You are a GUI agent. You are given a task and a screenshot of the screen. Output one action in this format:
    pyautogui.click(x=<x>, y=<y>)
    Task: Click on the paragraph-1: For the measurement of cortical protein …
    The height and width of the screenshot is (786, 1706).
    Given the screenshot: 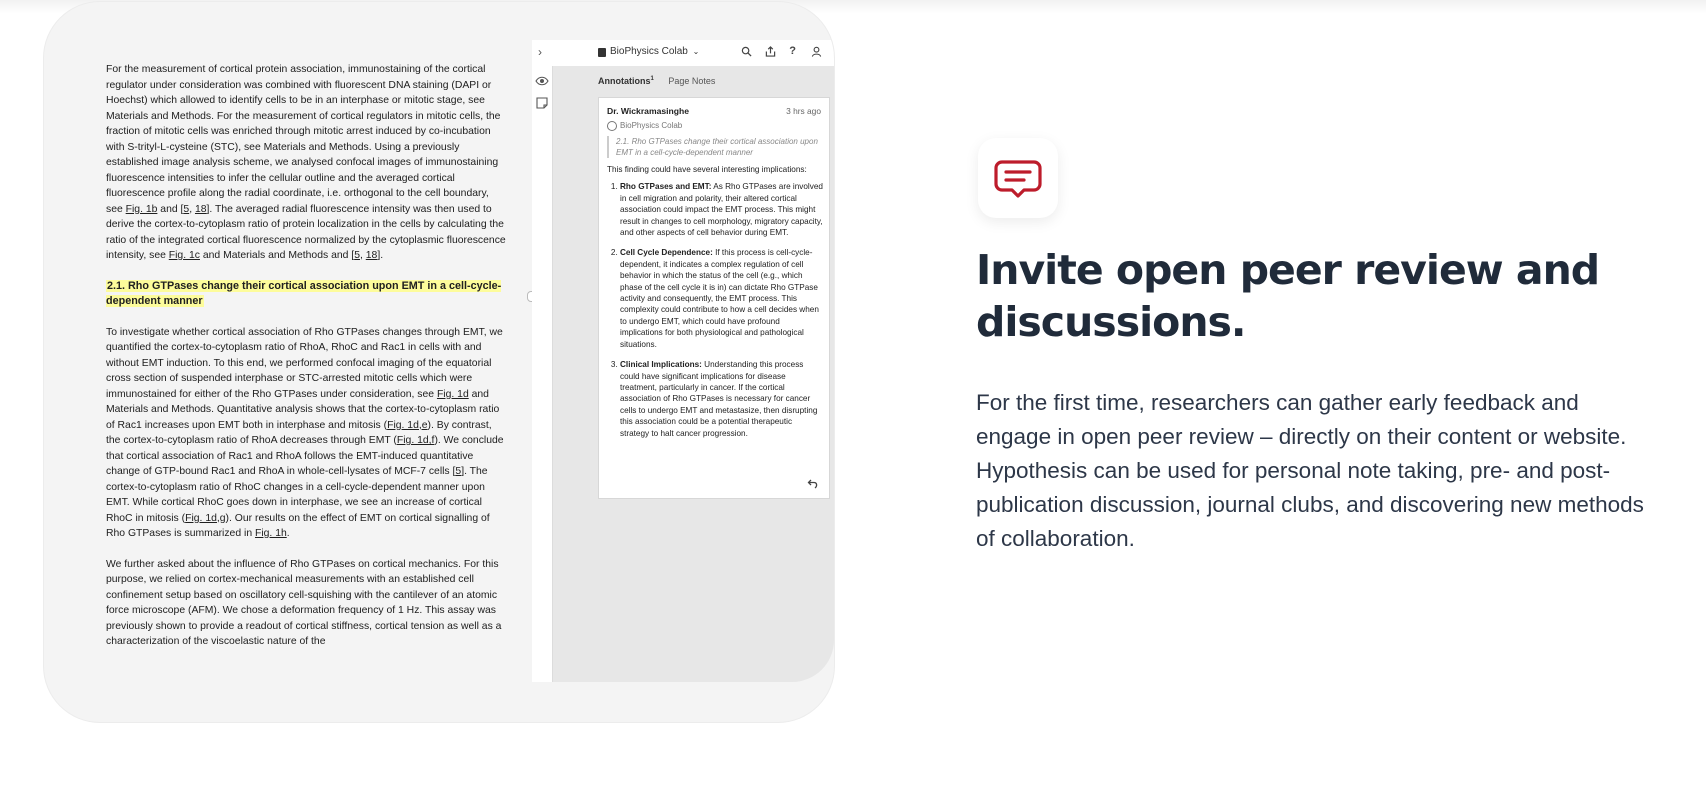 What is the action you would take?
    pyautogui.click(x=307, y=163)
    